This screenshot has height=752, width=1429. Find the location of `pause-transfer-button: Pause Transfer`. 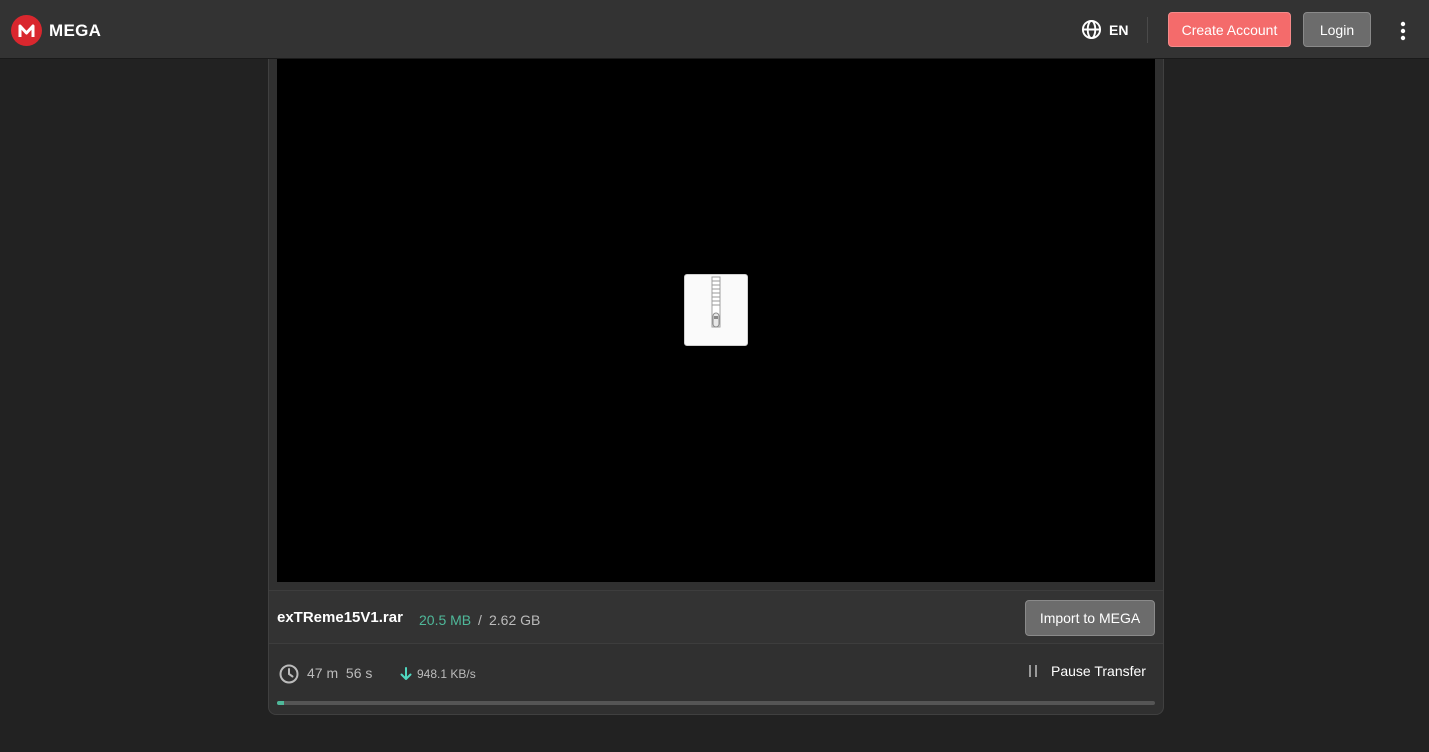

pause-transfer-button: Pause Transfer is located at coordinates (1087, 671).